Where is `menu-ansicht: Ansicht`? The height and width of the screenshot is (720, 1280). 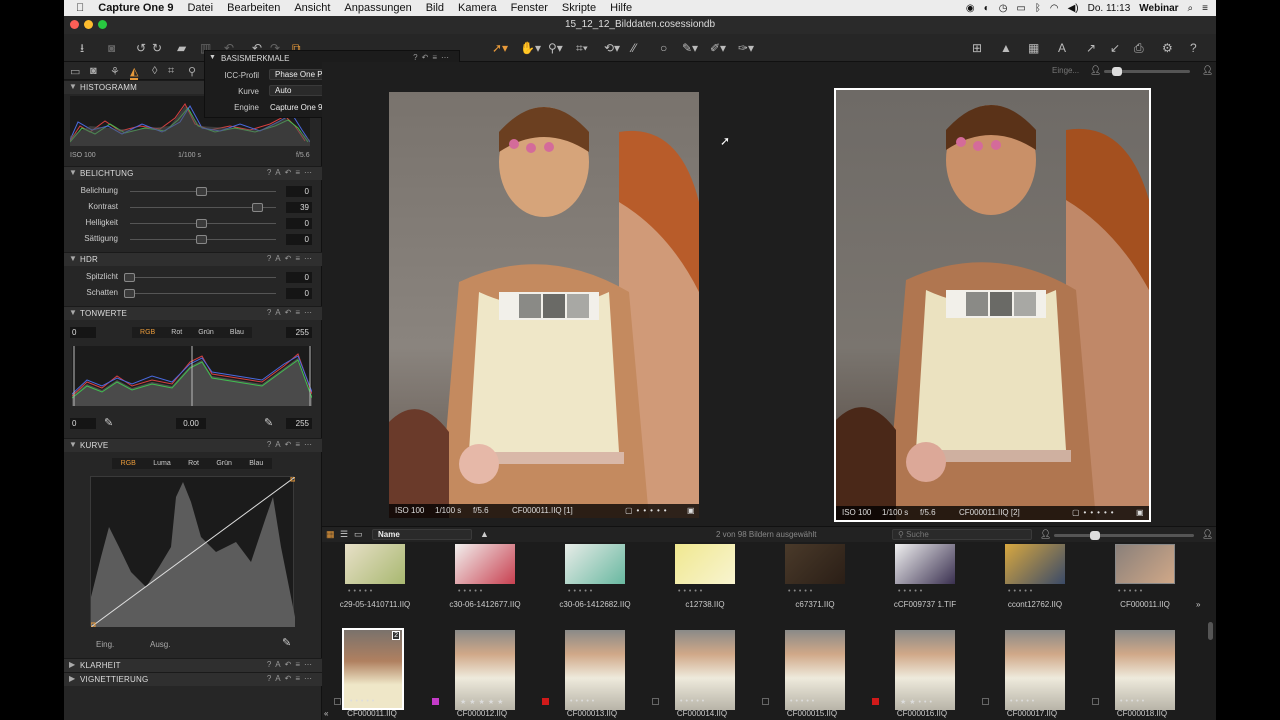 menu-ansicht: Ansicht is located at coordinates (312, 8).